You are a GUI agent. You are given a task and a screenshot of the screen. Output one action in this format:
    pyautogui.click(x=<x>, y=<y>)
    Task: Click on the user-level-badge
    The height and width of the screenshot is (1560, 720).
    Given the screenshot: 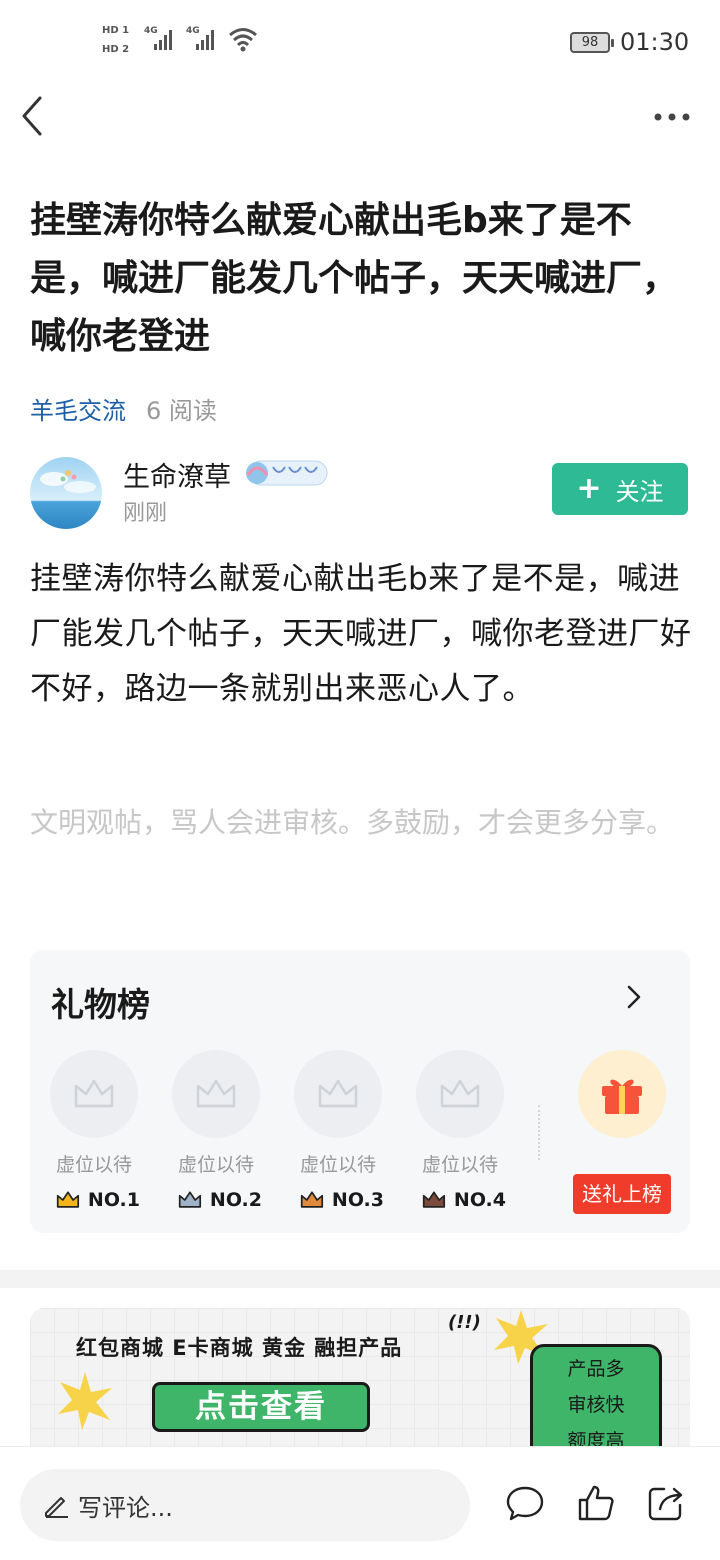 What is the action you would take?
    pyautogui.click(x=287, y=473)
    